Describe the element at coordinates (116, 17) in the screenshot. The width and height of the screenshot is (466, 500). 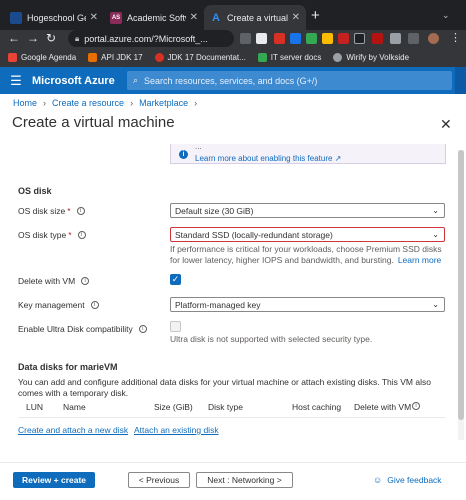
I see `academic-software-favicon-icon: AS` at that location.